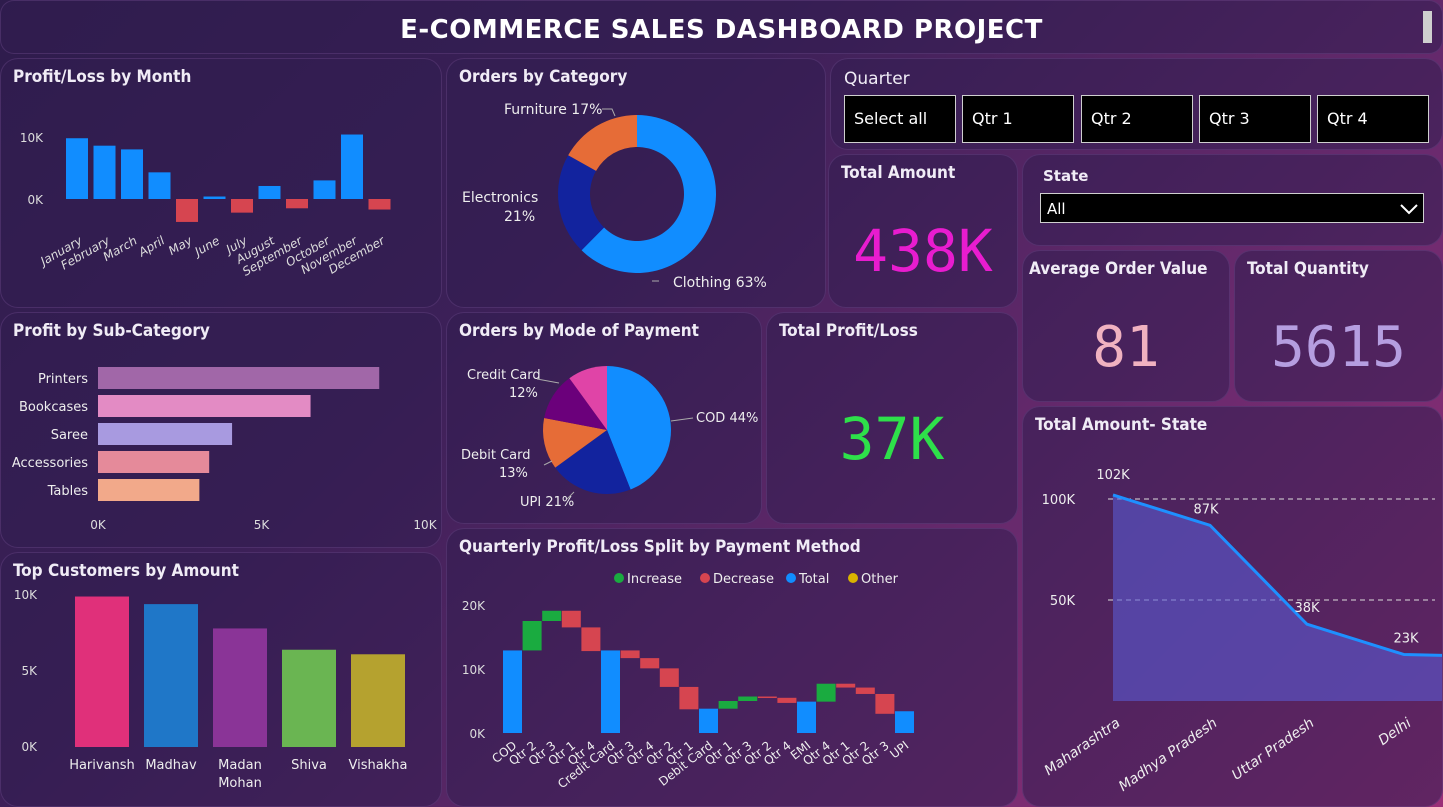  I want to click on state-slicer-card: State All, so click(1232, 200).